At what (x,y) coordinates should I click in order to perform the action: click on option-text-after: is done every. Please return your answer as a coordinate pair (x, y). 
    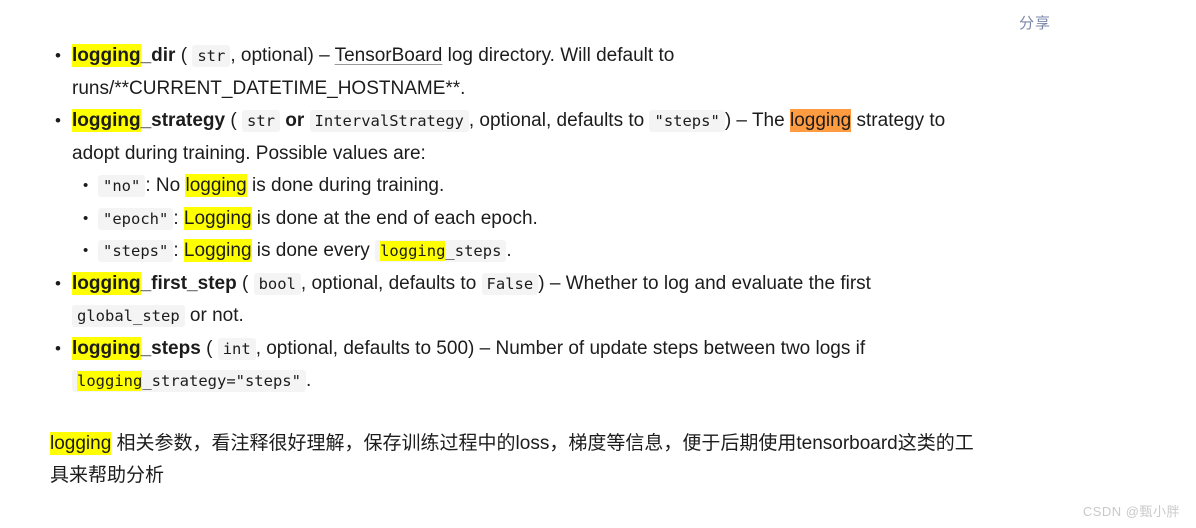
    Looking at the image, I should click on (313, 250).